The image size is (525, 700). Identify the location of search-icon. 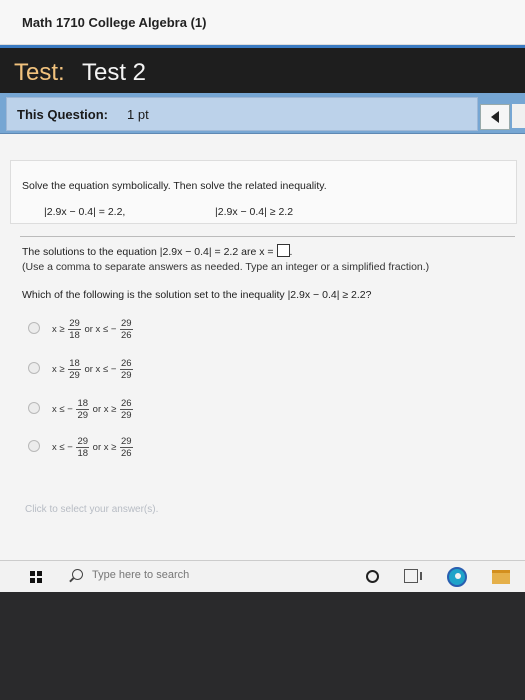
(77, 574).